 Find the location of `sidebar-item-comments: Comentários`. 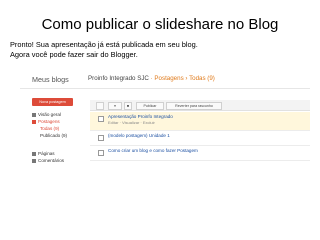

sidebar-item-comments: Comentários is located at coordinates (48, 160).